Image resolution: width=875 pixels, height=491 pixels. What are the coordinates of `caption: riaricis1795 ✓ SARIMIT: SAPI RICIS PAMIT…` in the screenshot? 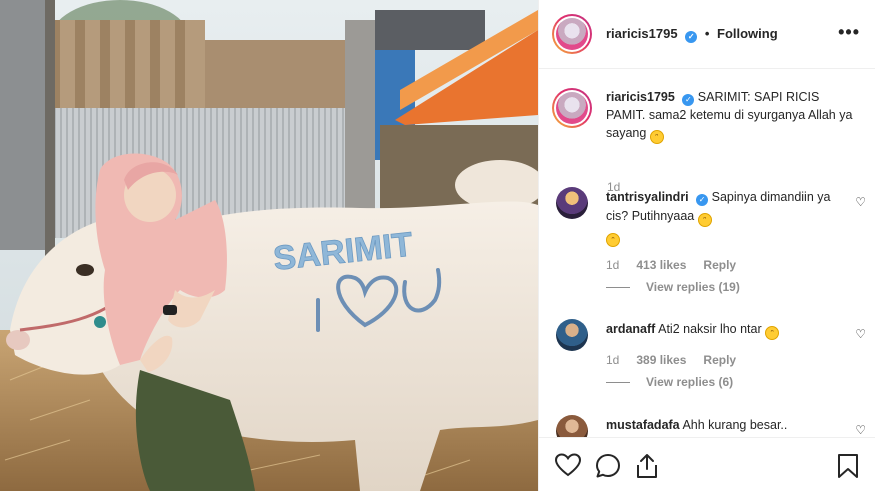 It's located at (707, 141).